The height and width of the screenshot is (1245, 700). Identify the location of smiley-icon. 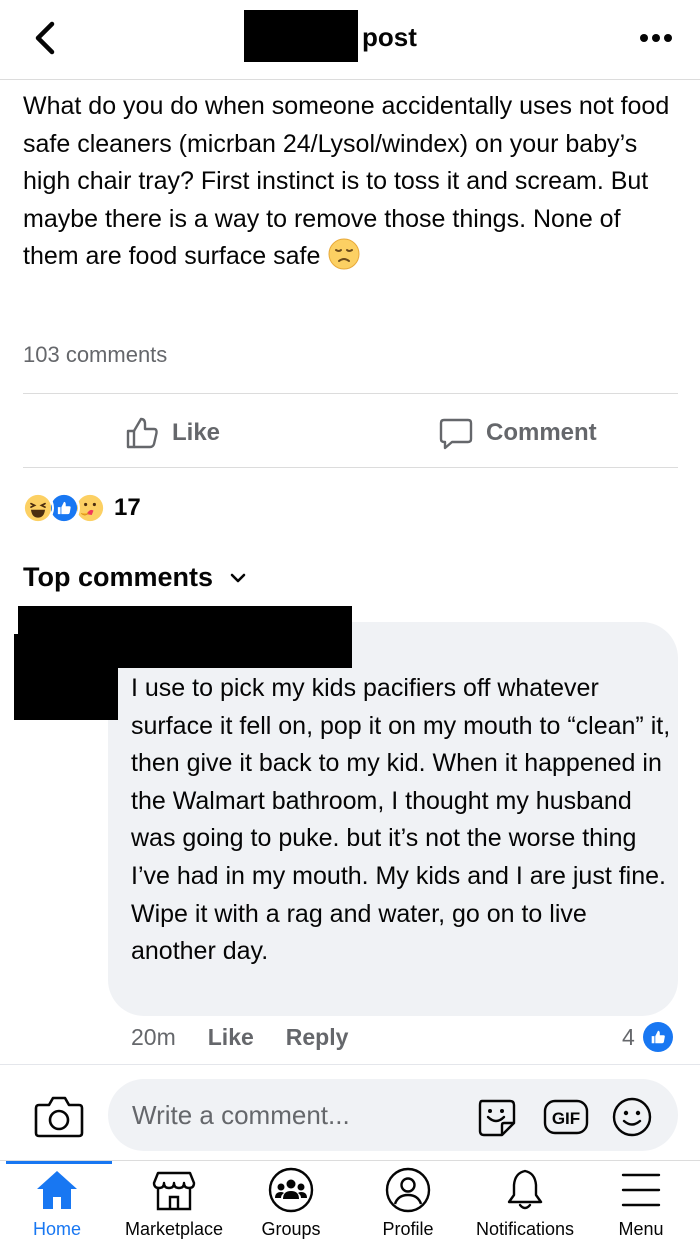
(632, 1117).